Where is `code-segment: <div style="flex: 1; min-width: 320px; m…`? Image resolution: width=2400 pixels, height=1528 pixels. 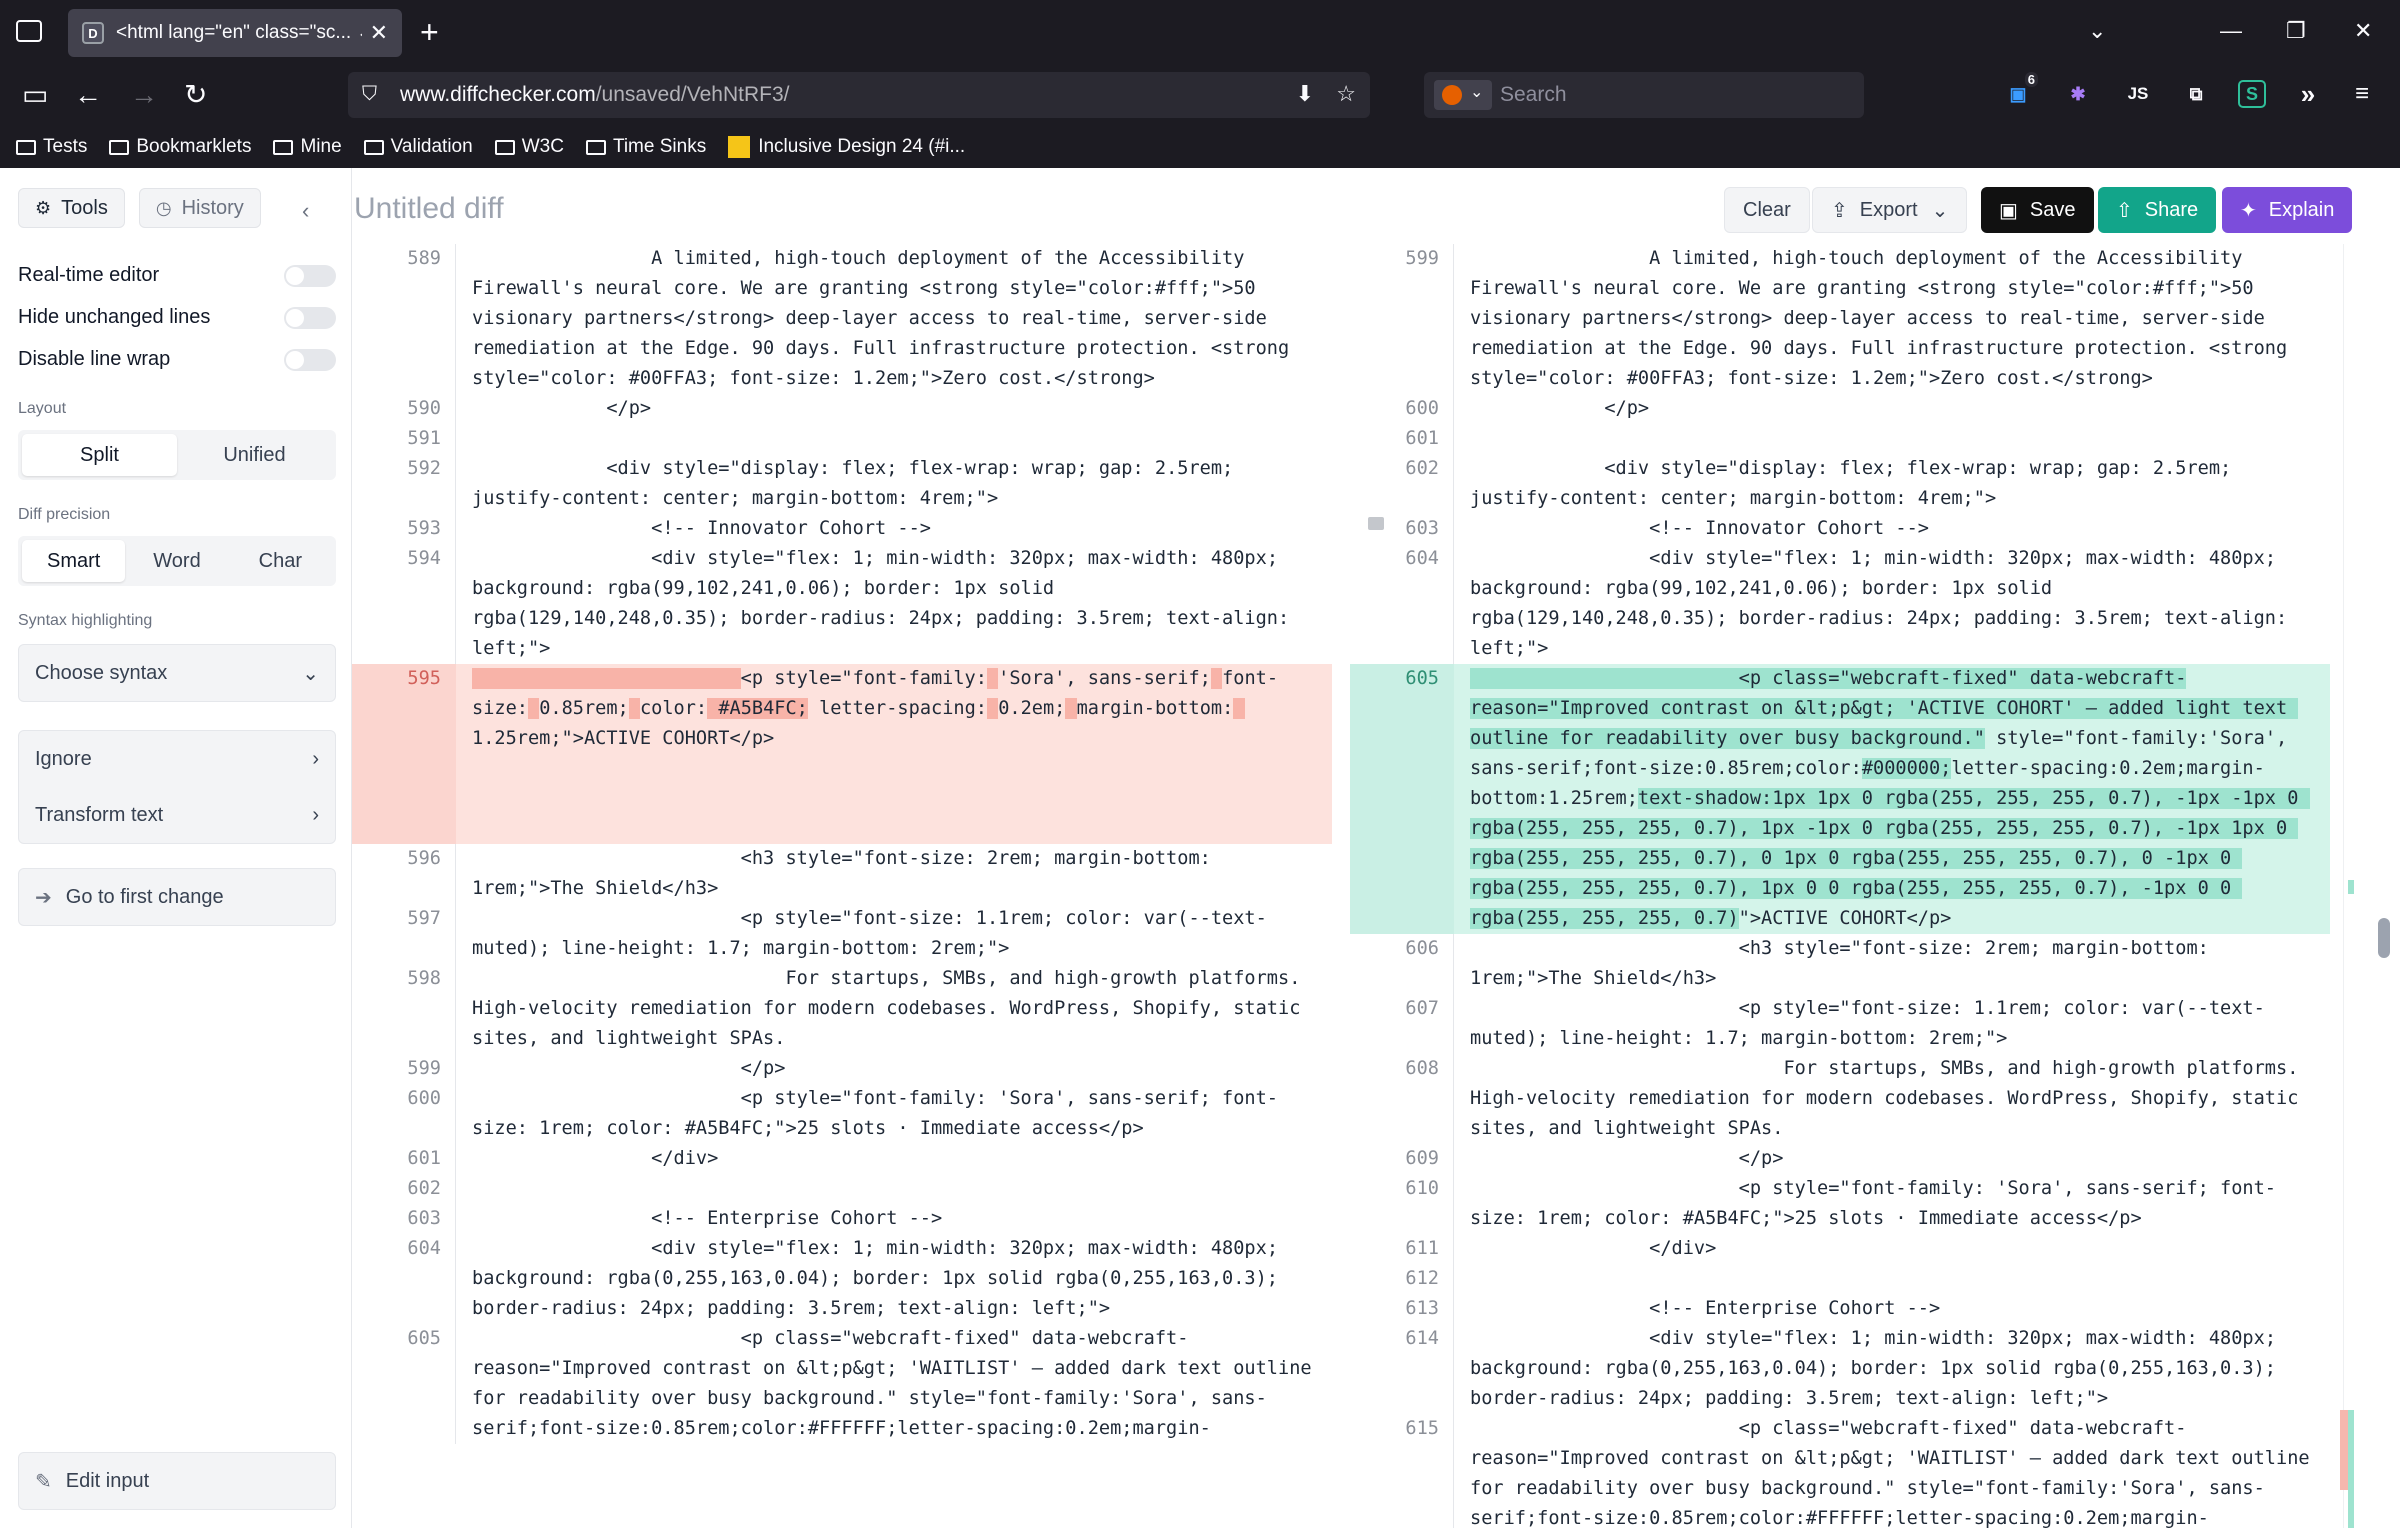 code-segment: <div style="flex: 1; min-width: 320px; m… is located at coordinates (886, 603).